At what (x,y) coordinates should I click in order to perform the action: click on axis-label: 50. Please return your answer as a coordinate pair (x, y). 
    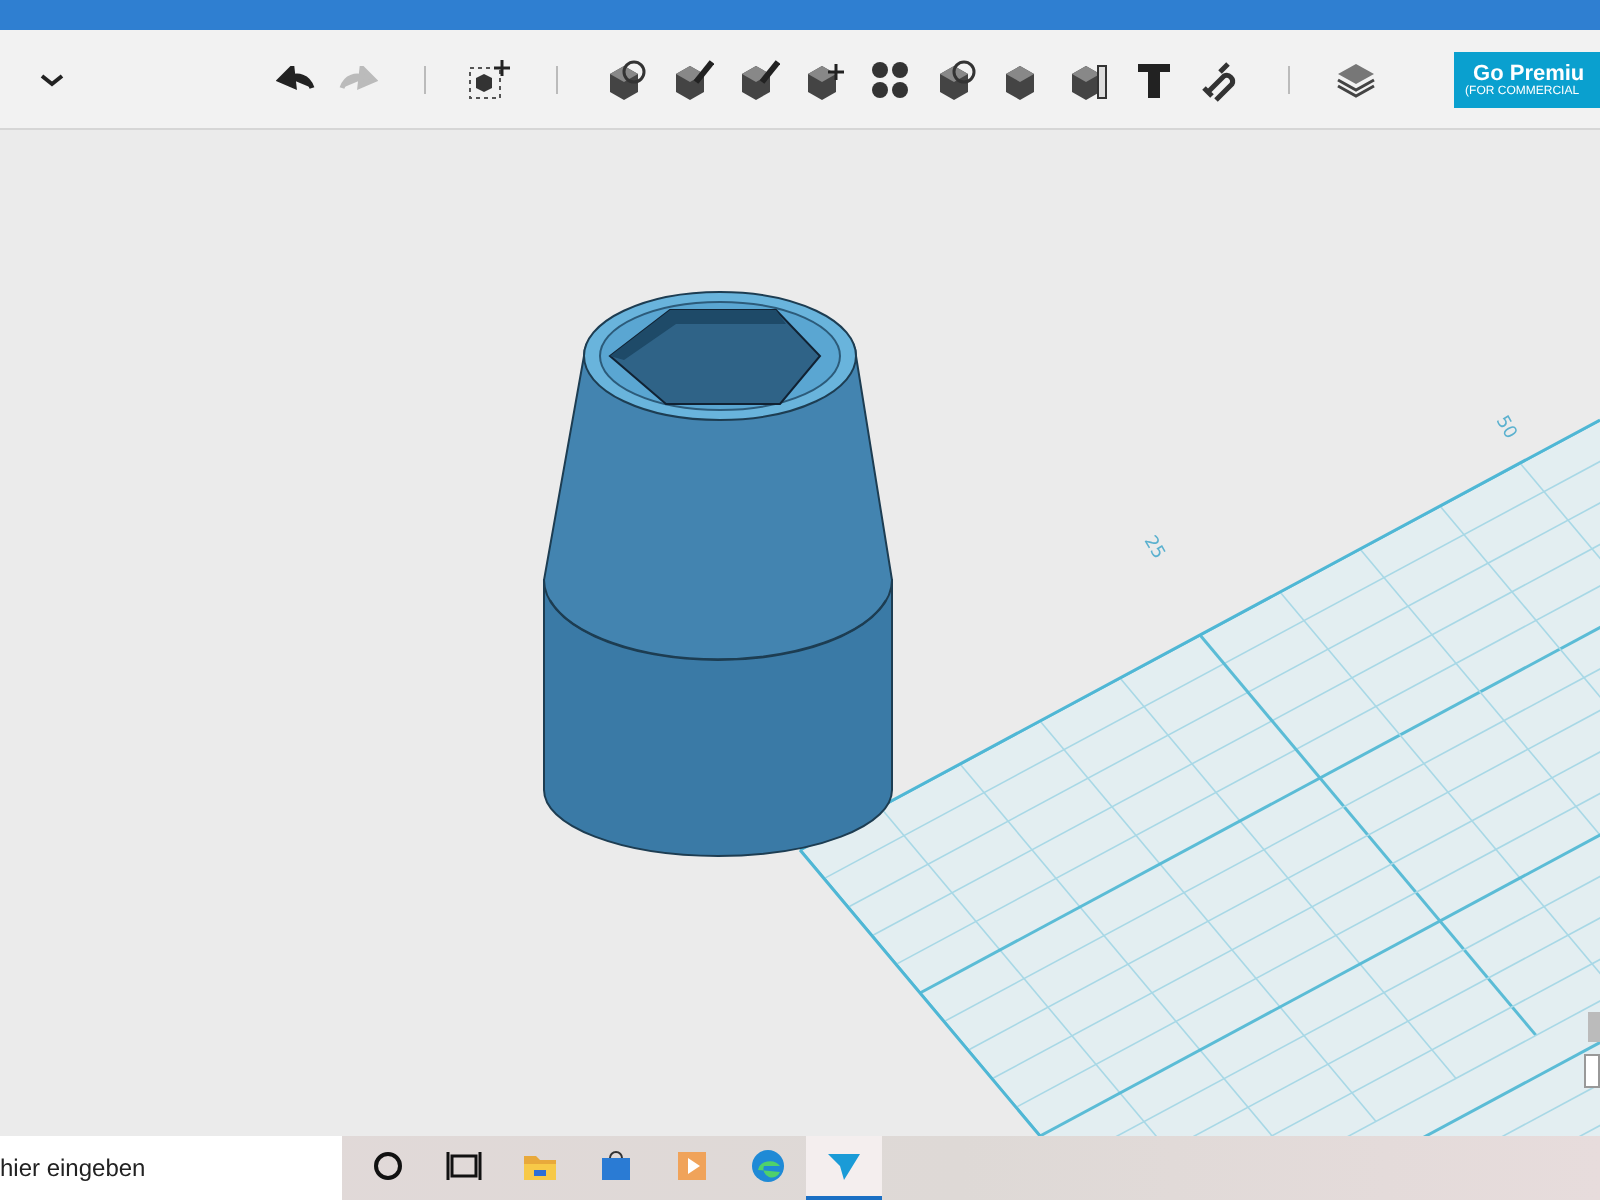
    Looking at the image, I should click on (1505, 428).